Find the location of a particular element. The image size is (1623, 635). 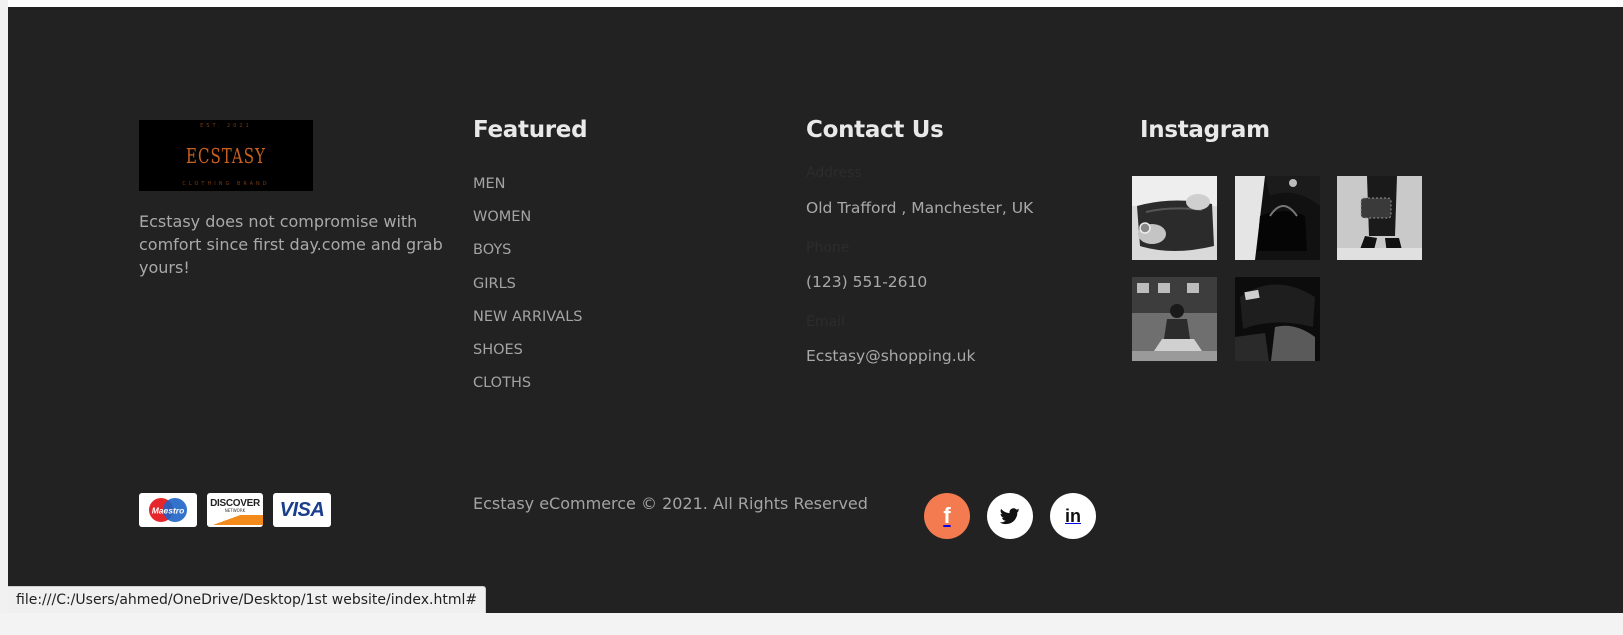

svg-text: Maestro is located at coordinates (168, 511).